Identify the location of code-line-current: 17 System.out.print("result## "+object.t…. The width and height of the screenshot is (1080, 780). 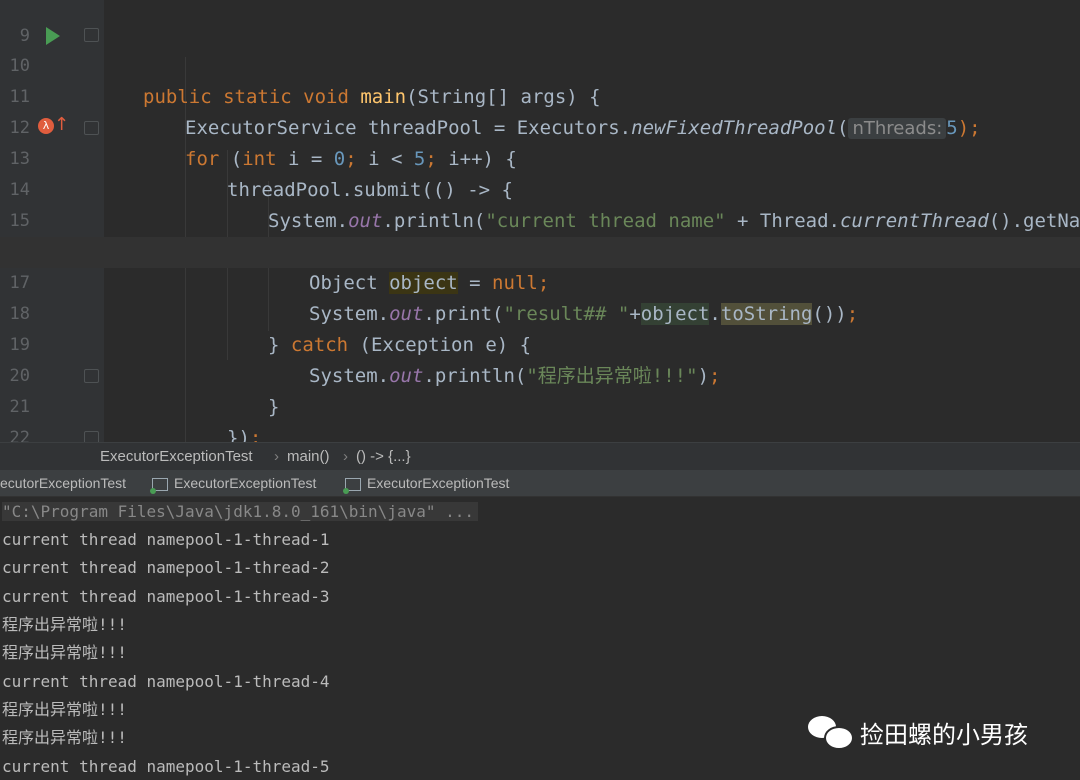
(540, 281).